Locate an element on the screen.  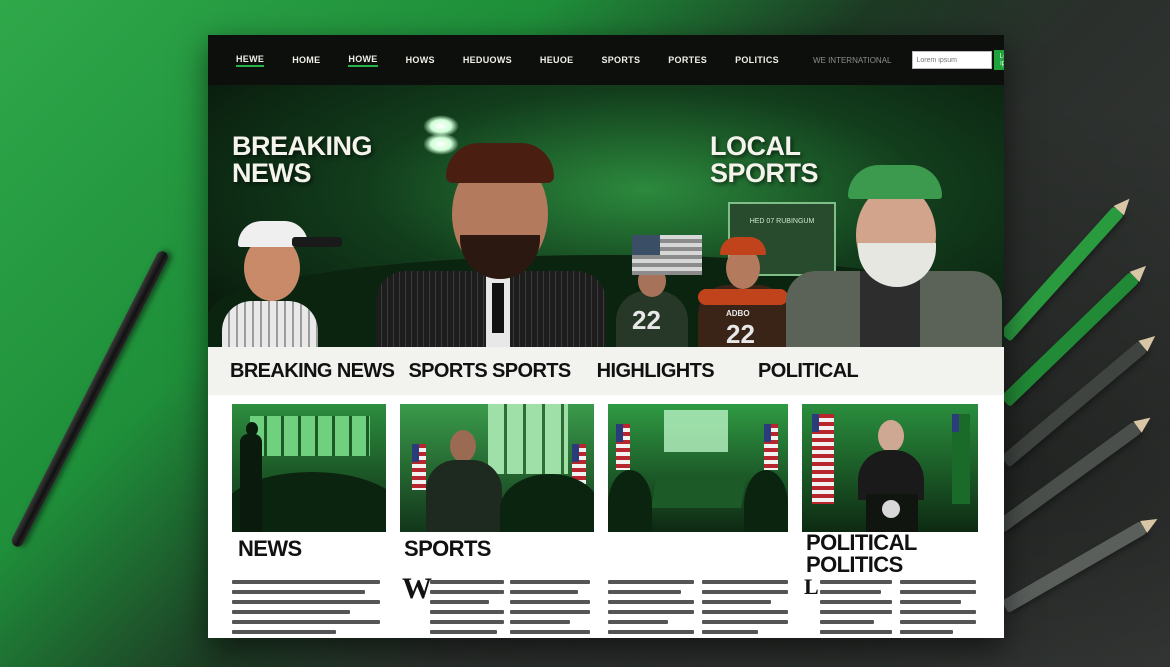
card-title: POLITICAL POLITICS is located at coordinates (861, 553).